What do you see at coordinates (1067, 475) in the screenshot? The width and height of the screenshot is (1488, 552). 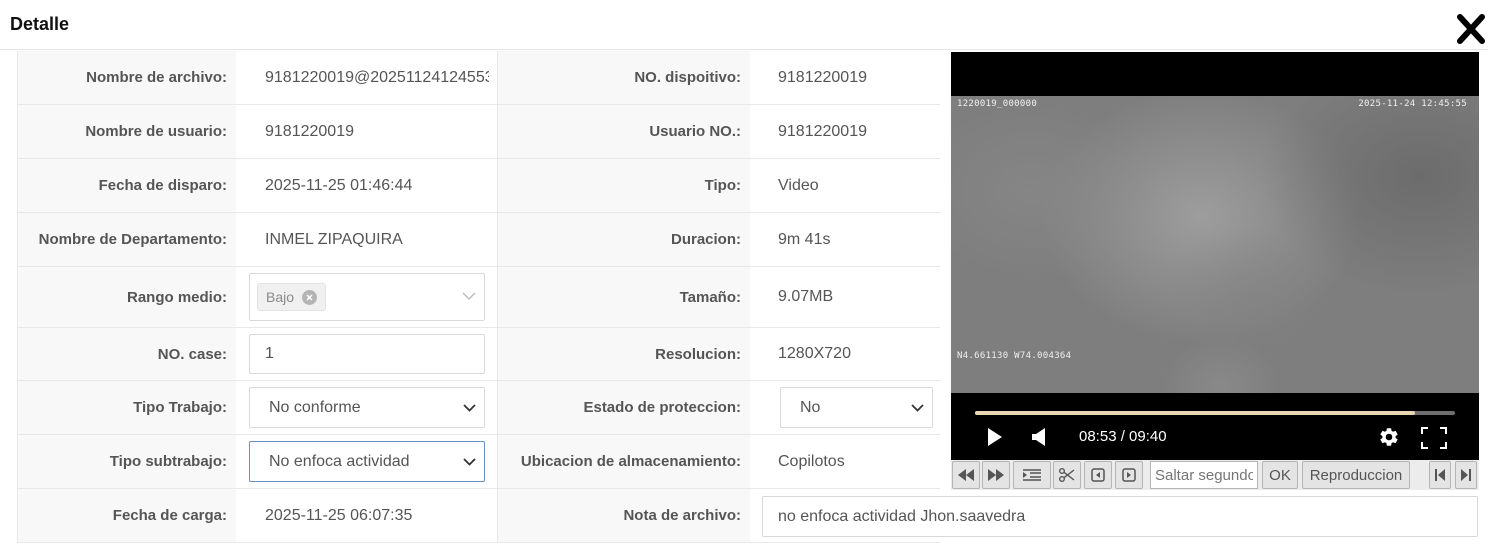 I see `scissors-icon` at bounding box center [1067, 475].